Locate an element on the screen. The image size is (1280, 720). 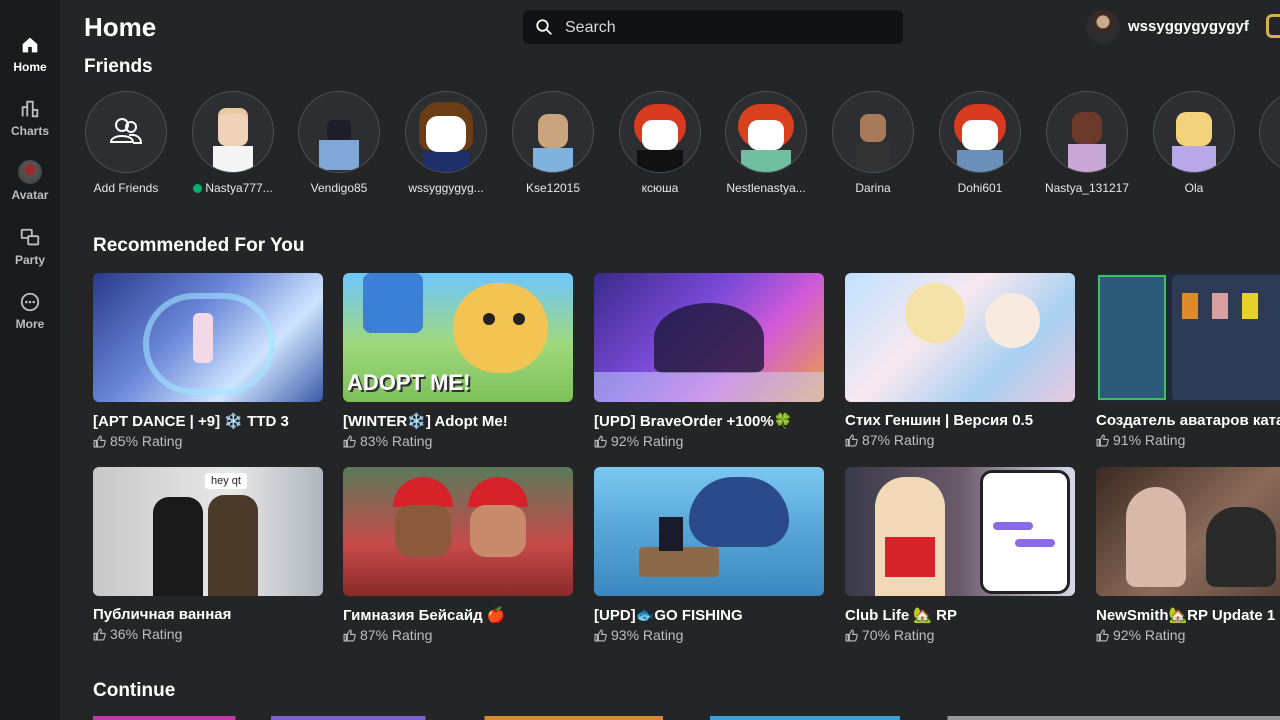
sidebar-item-home: Home is located at coordinates (30, 54).